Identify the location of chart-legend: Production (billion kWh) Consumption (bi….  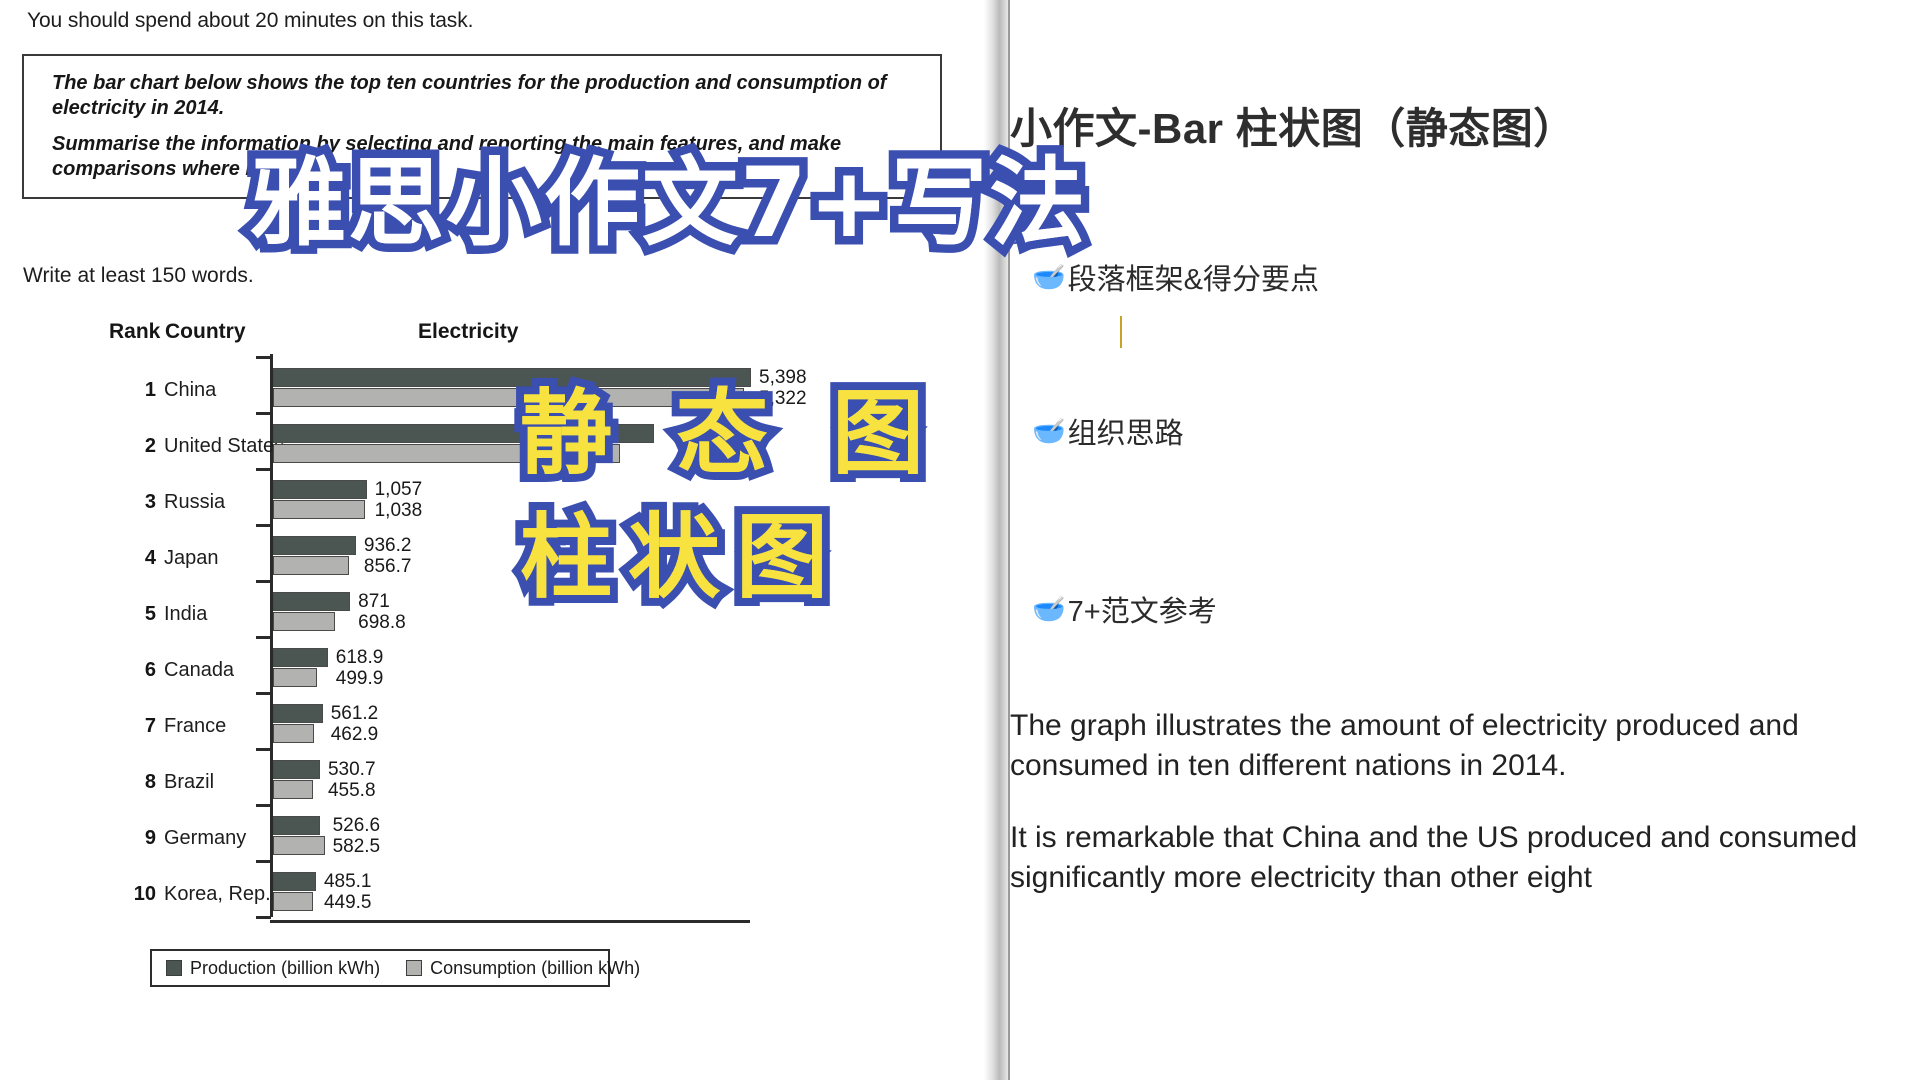
(395, 968).